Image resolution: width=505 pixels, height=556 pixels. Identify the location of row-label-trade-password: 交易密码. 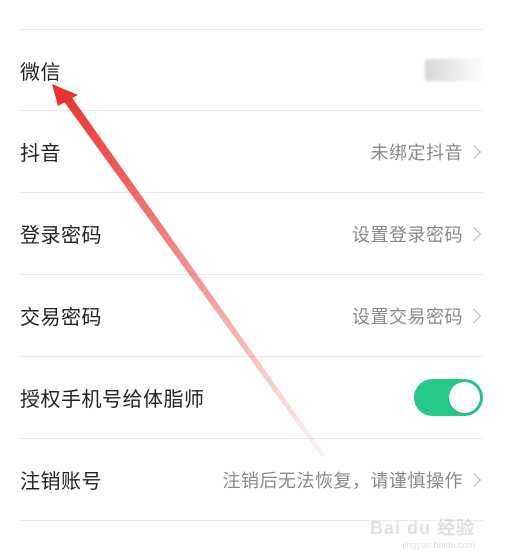
(61, 317).